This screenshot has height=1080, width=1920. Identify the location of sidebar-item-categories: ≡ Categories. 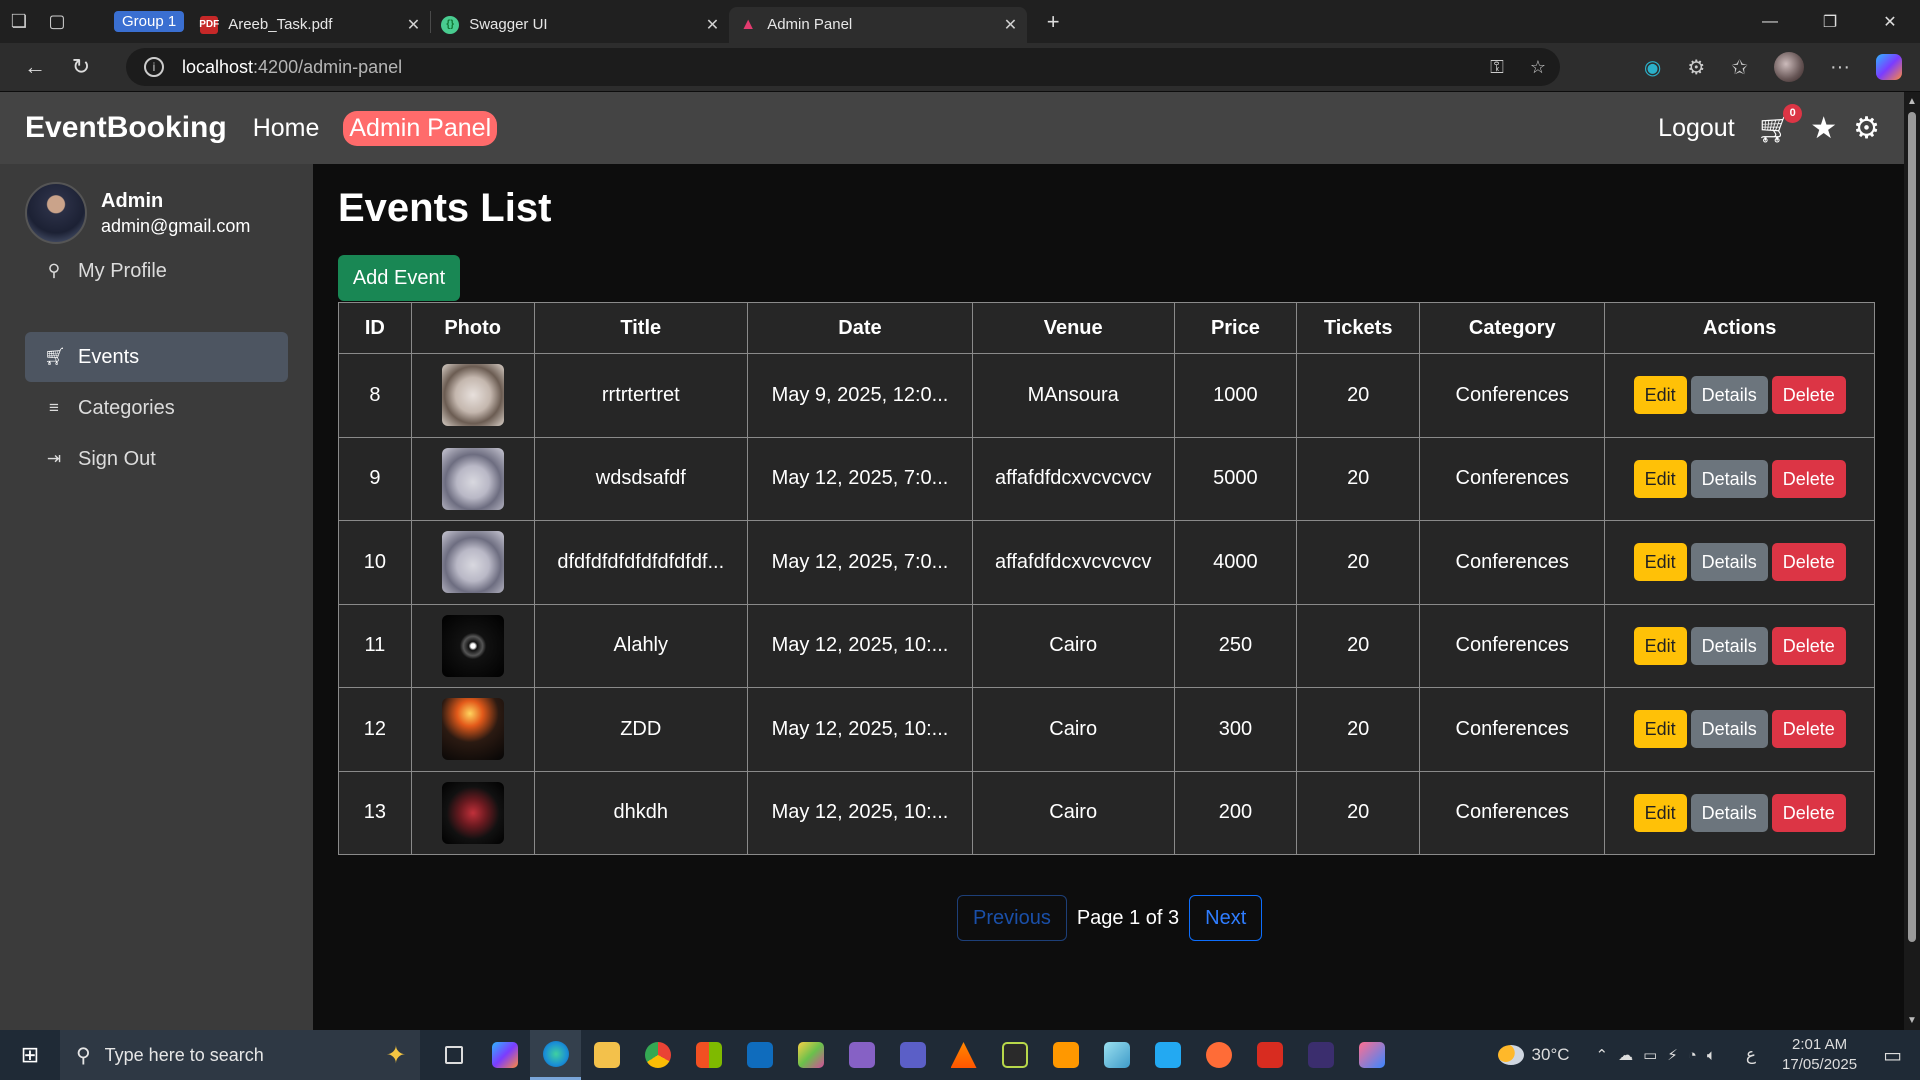
(156, 408).